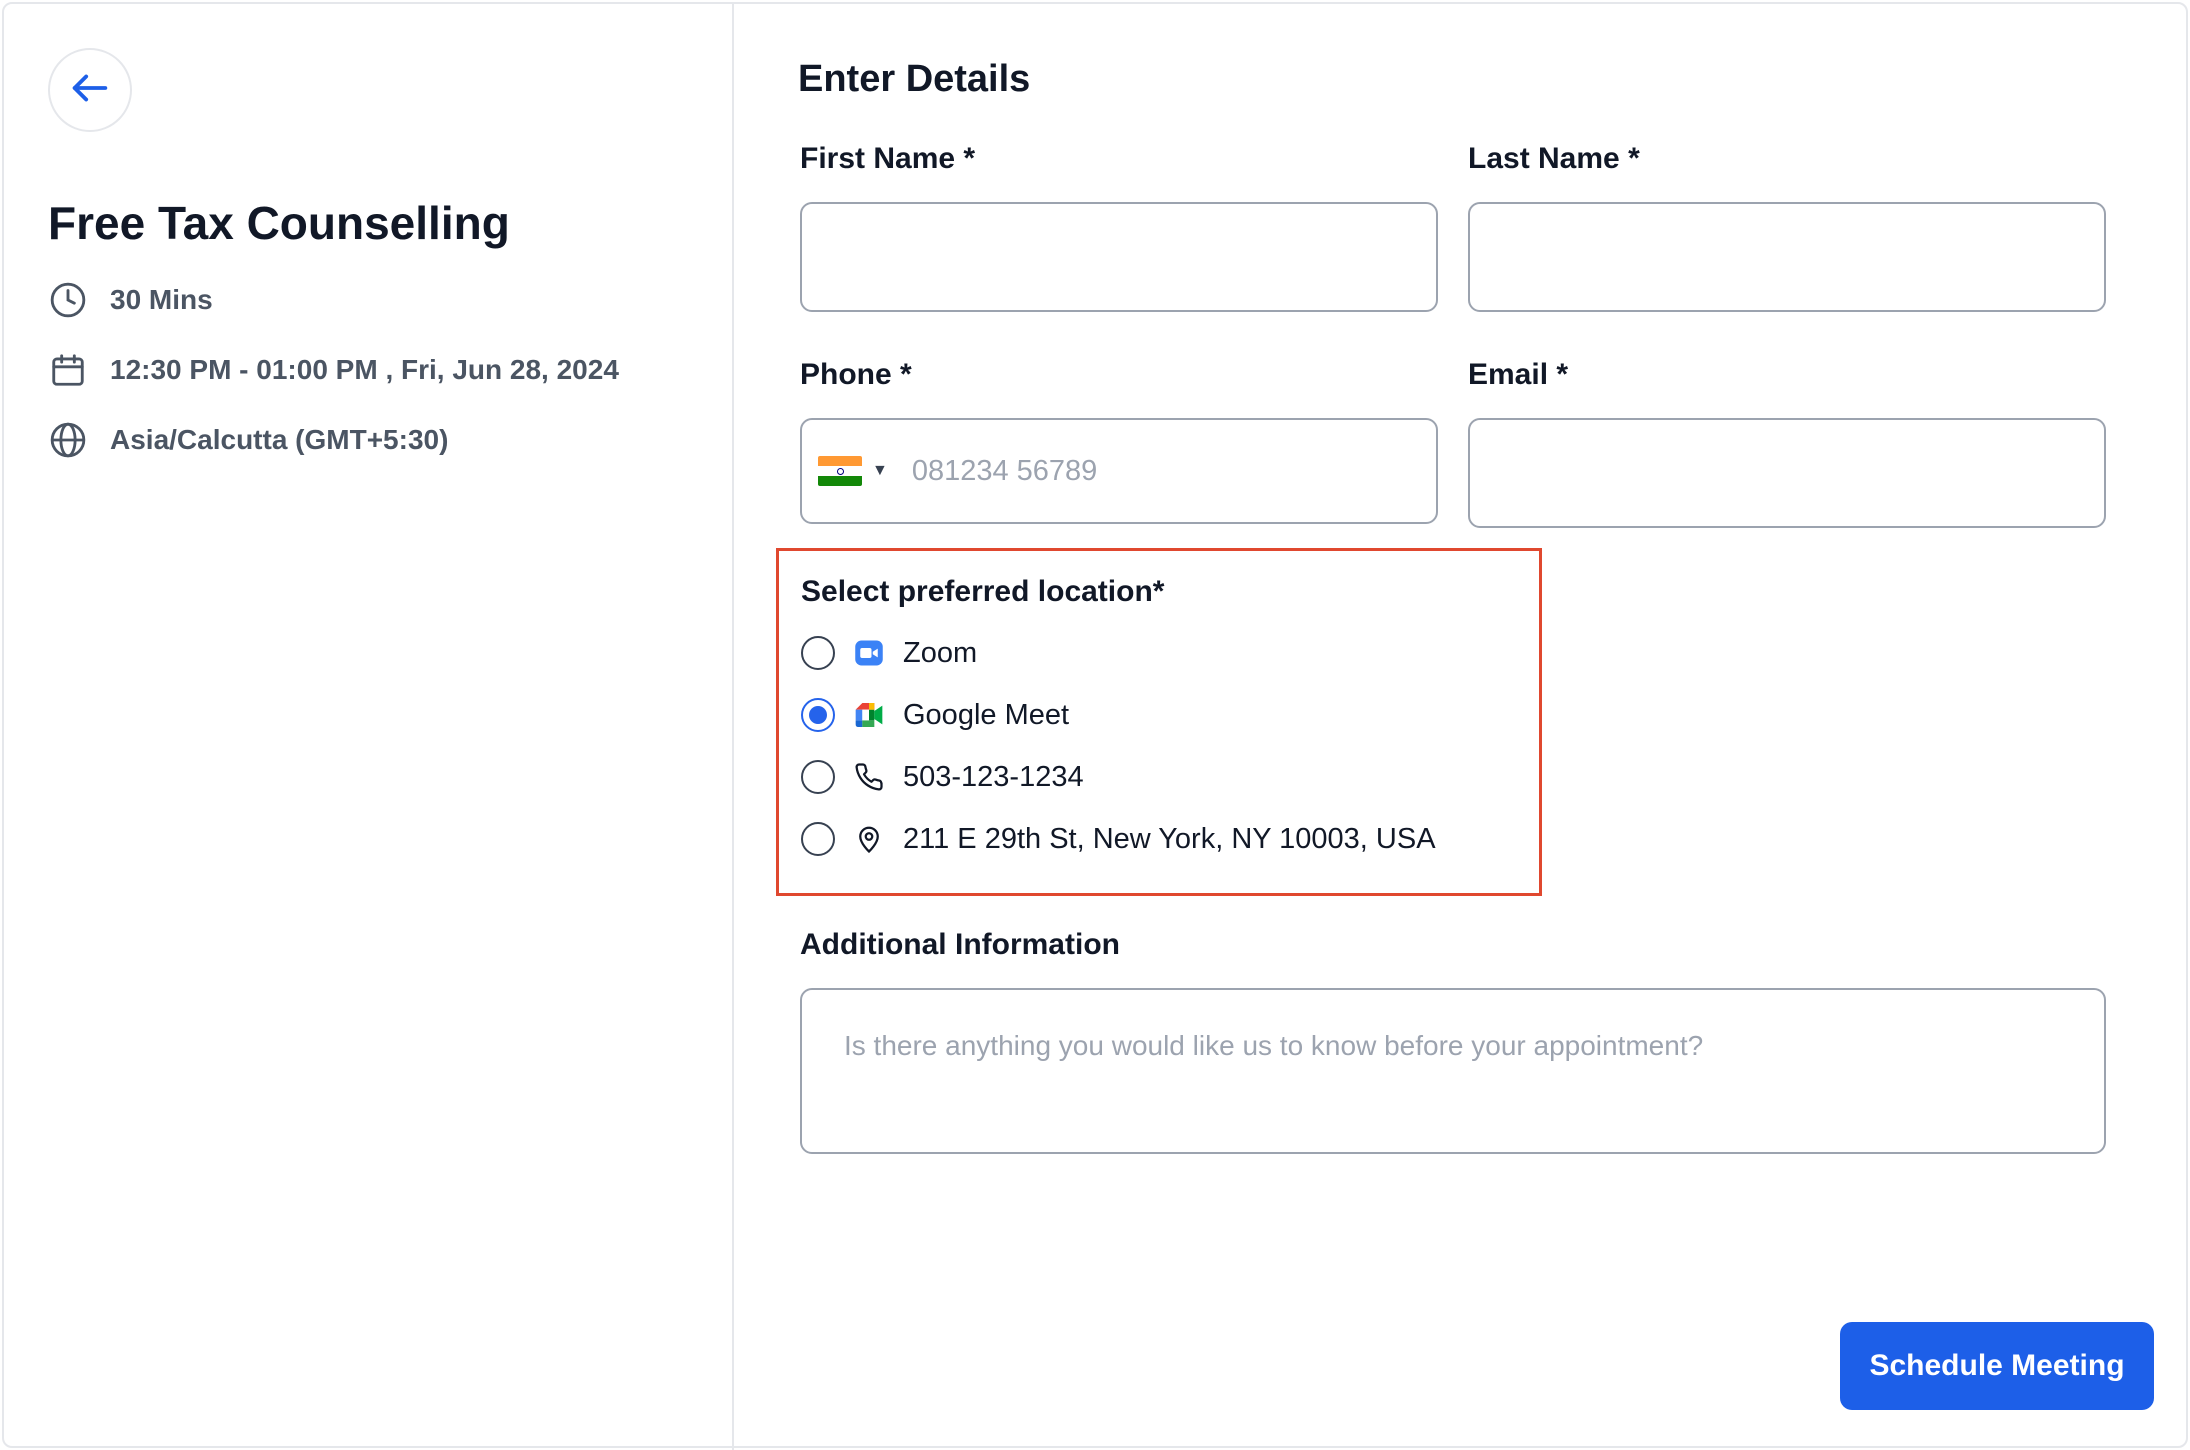 This screenshot has height=1450, width=2190. I want to click on location-title: Select preferred location*, so click(983, 591).